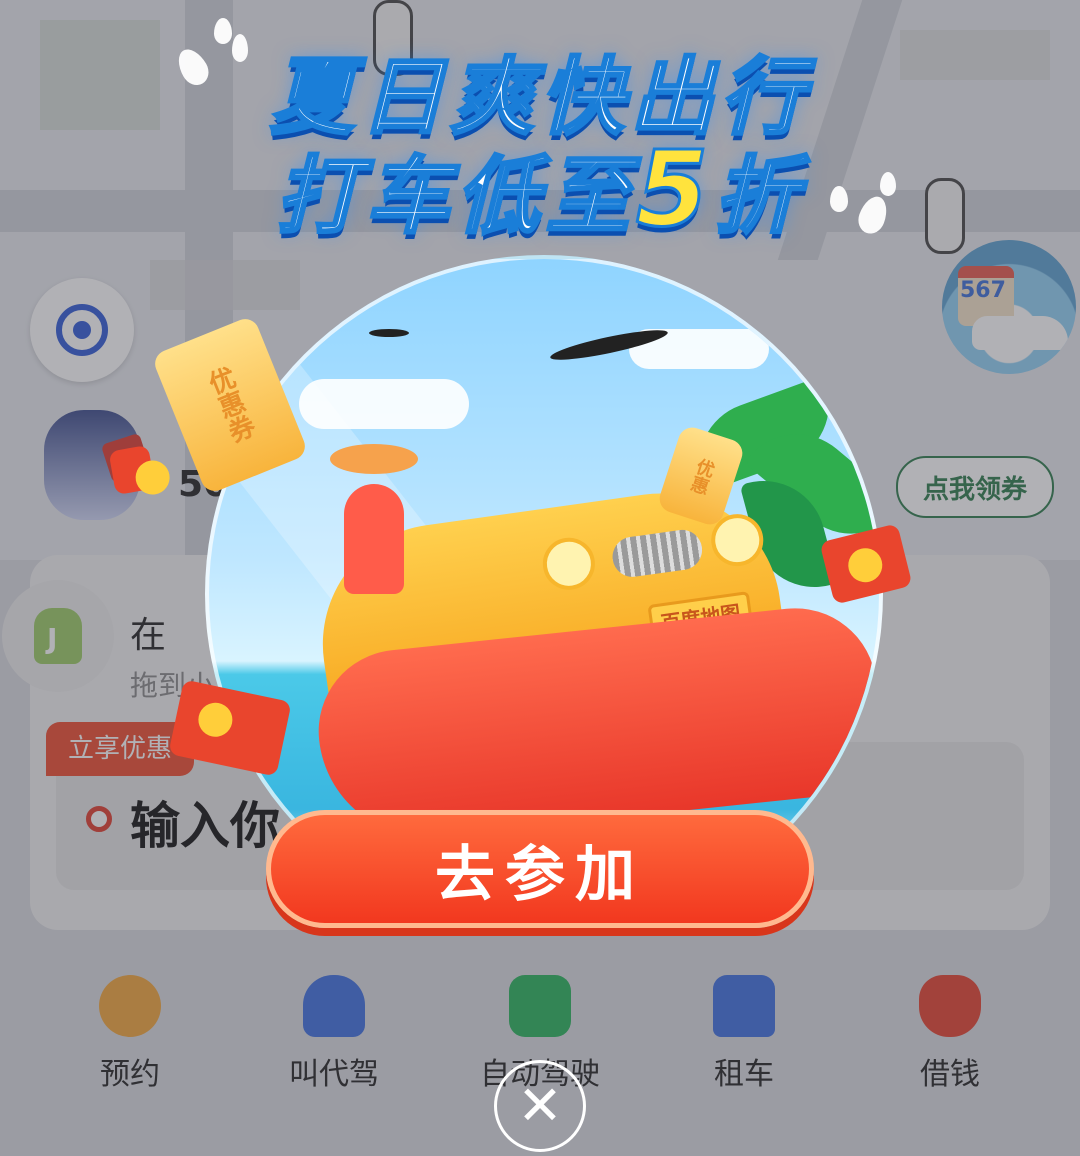 The width and height of the screenshot is (1080, 1156). What do you see at coordinates (132, 470) in the screenshot?
I see `red-envelope-icon` at bounding box center [132, 470].